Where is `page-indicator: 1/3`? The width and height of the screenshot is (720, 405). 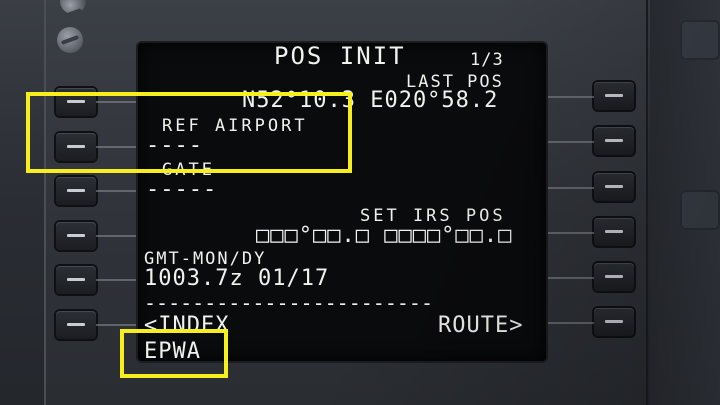 page-indicator: 1/3 is located at coordinates (487, 60).